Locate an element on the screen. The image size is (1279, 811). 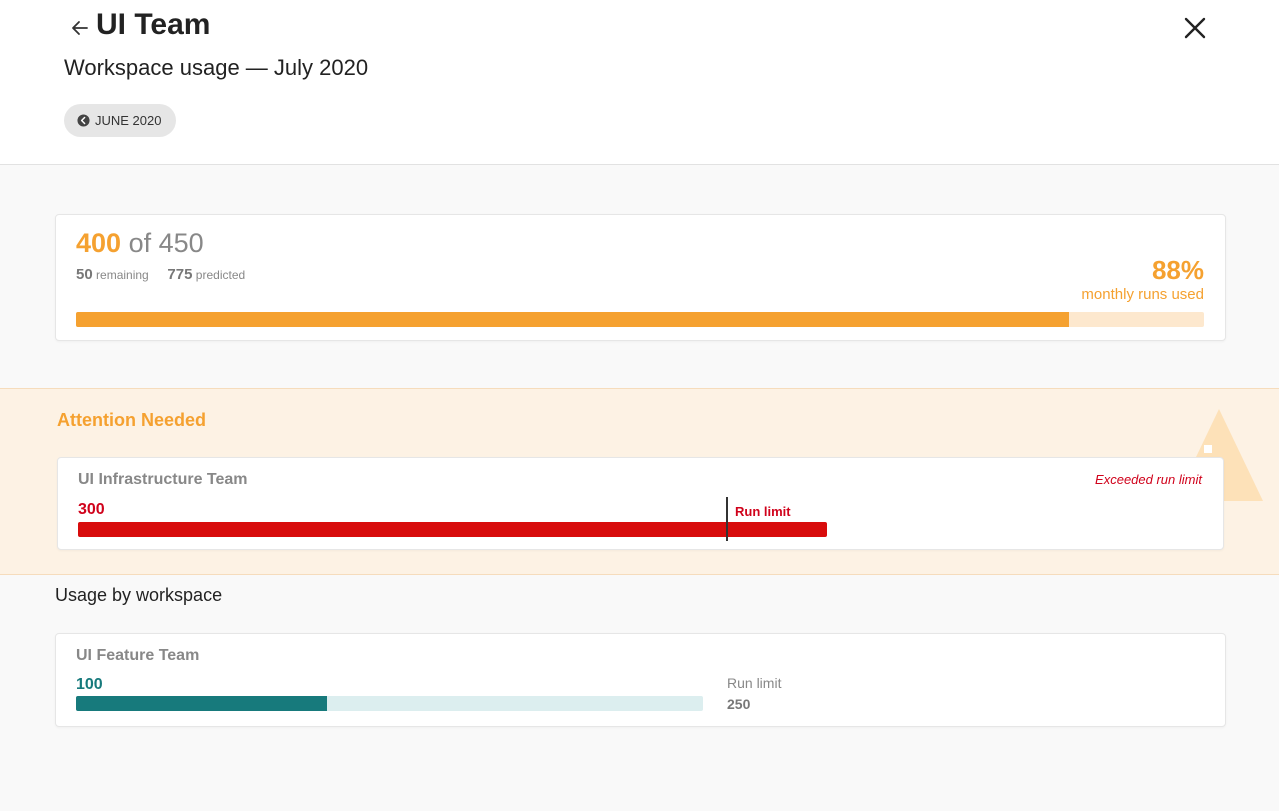
percent-used: 88% is located at coordinates (1177, 270).